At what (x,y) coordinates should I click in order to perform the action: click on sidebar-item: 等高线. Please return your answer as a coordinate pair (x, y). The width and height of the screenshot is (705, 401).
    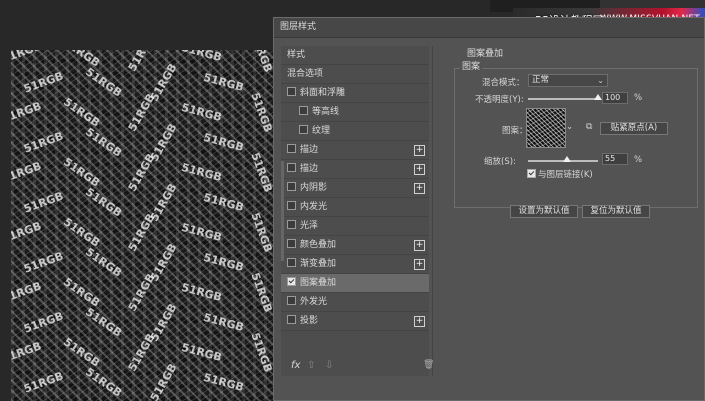
    Looking at the image, I should click on (355, 112).